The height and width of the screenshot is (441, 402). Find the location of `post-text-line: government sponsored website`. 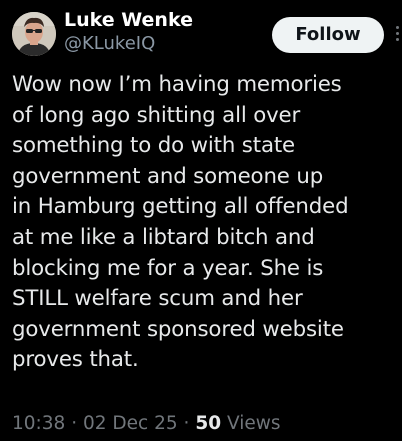

post-text-line: government sponsored website is located at coordinates (178, 329).